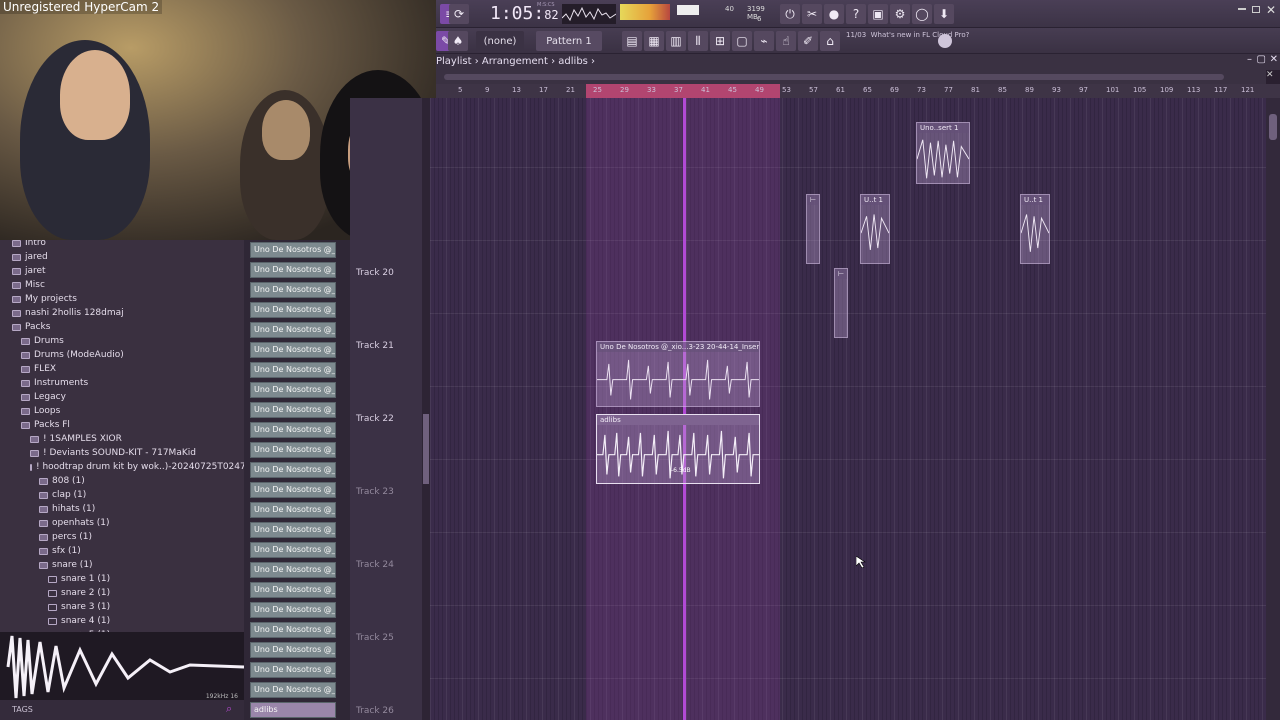 Image resolution: width=1280 pixels, height=720 pixels. What do you see at coordinates (786, 41) in the screenshot?
I see `touch-icon: ☝` at bounding box center [786, 41].